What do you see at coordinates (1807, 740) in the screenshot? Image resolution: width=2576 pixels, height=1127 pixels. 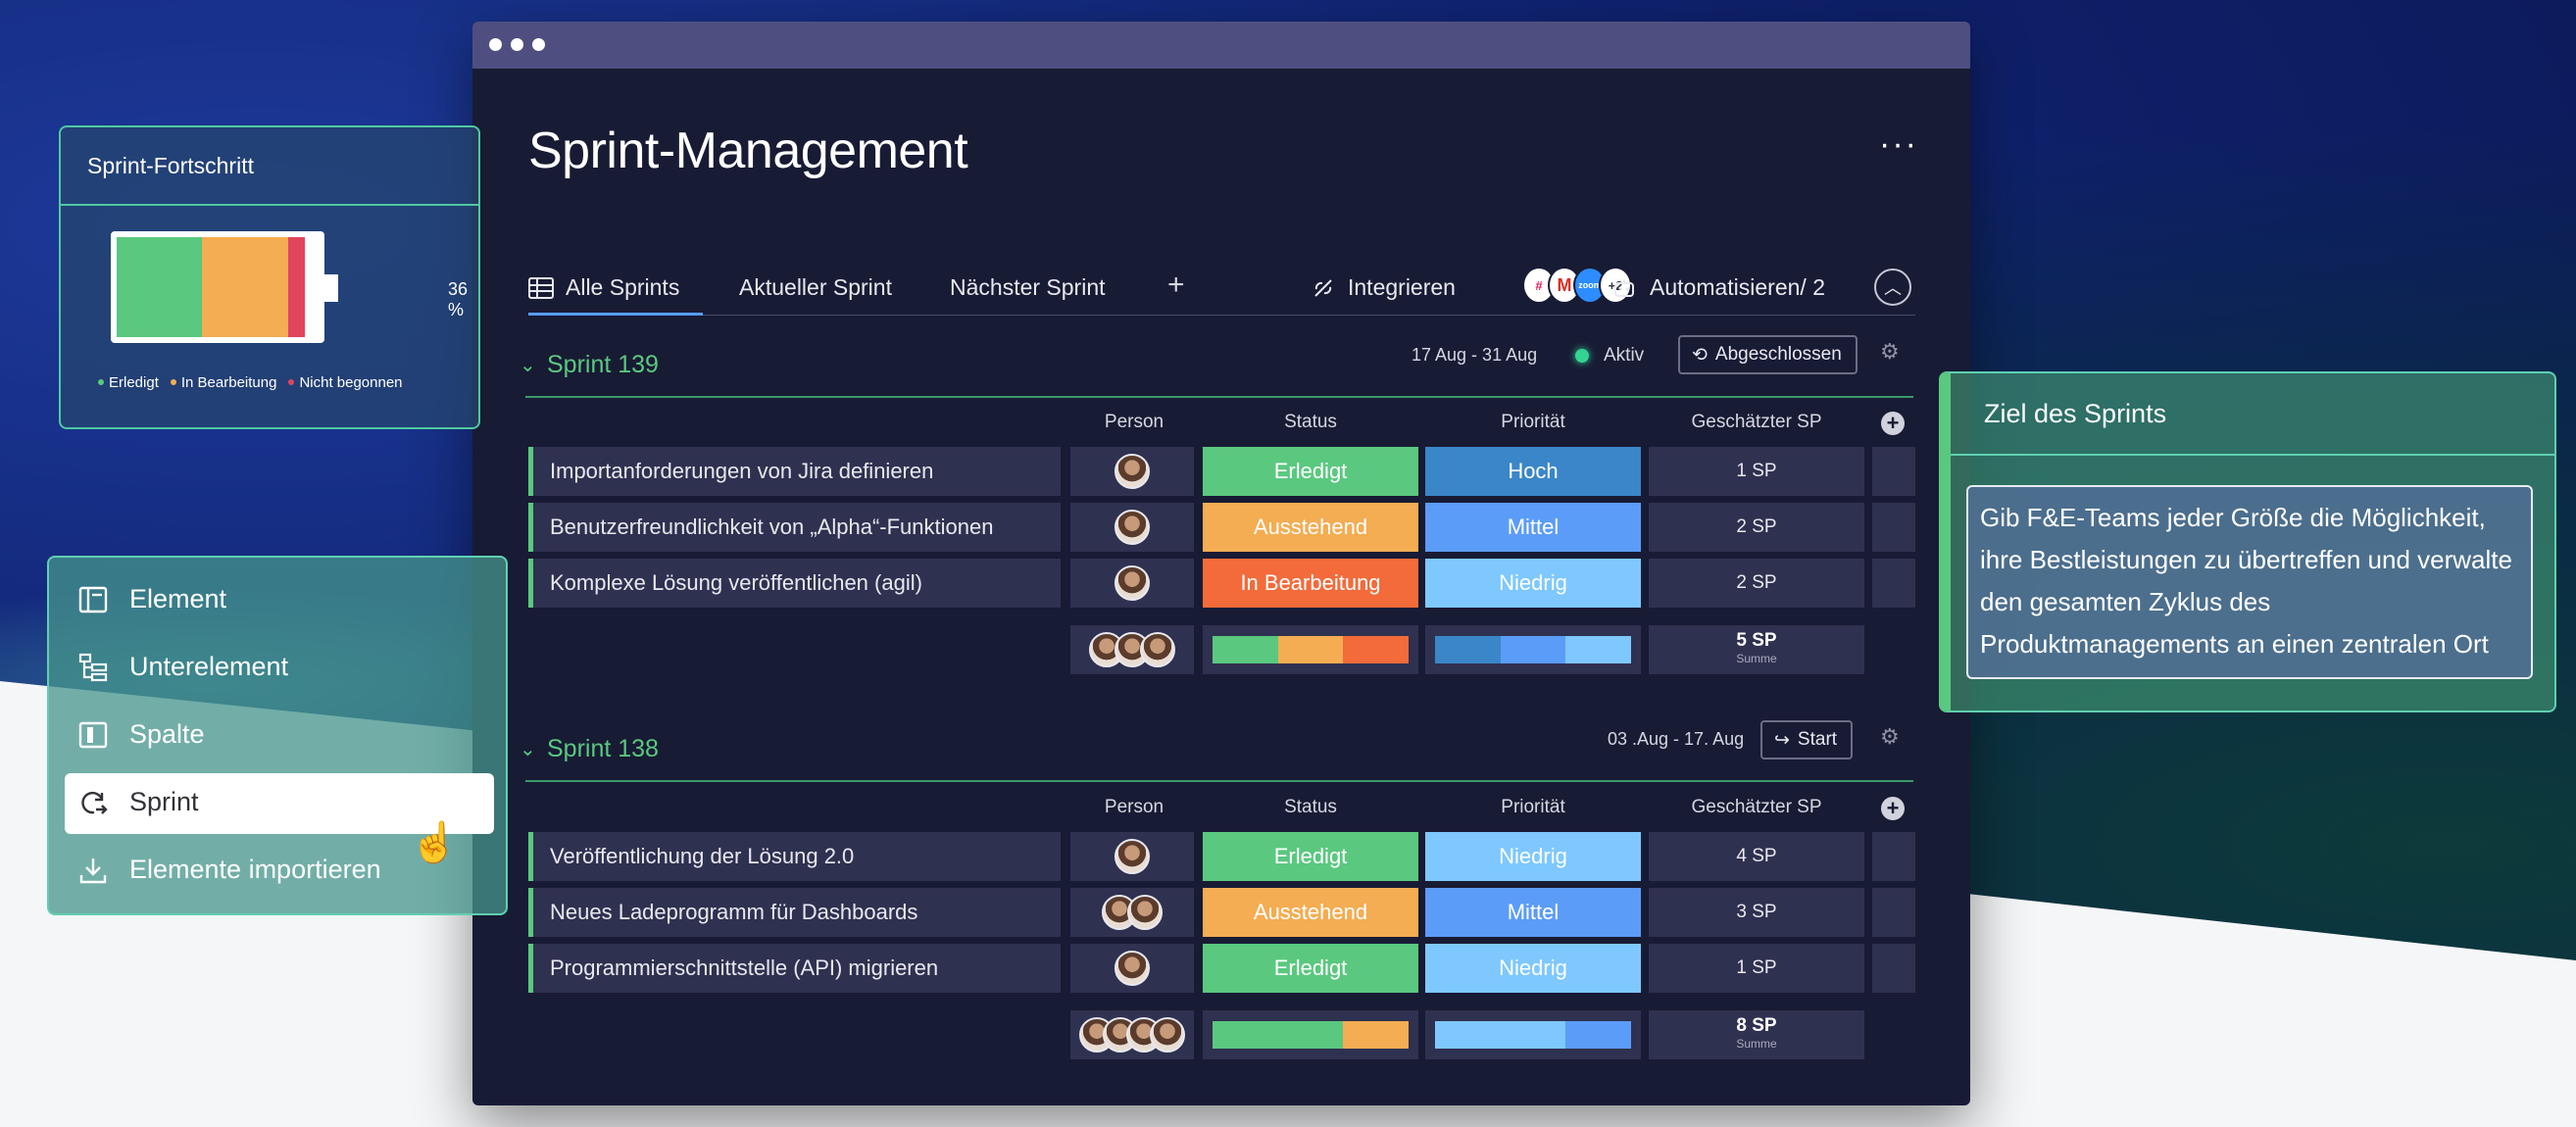 I see `start-button: ↪ Start` at bounding box center [1807, 740].